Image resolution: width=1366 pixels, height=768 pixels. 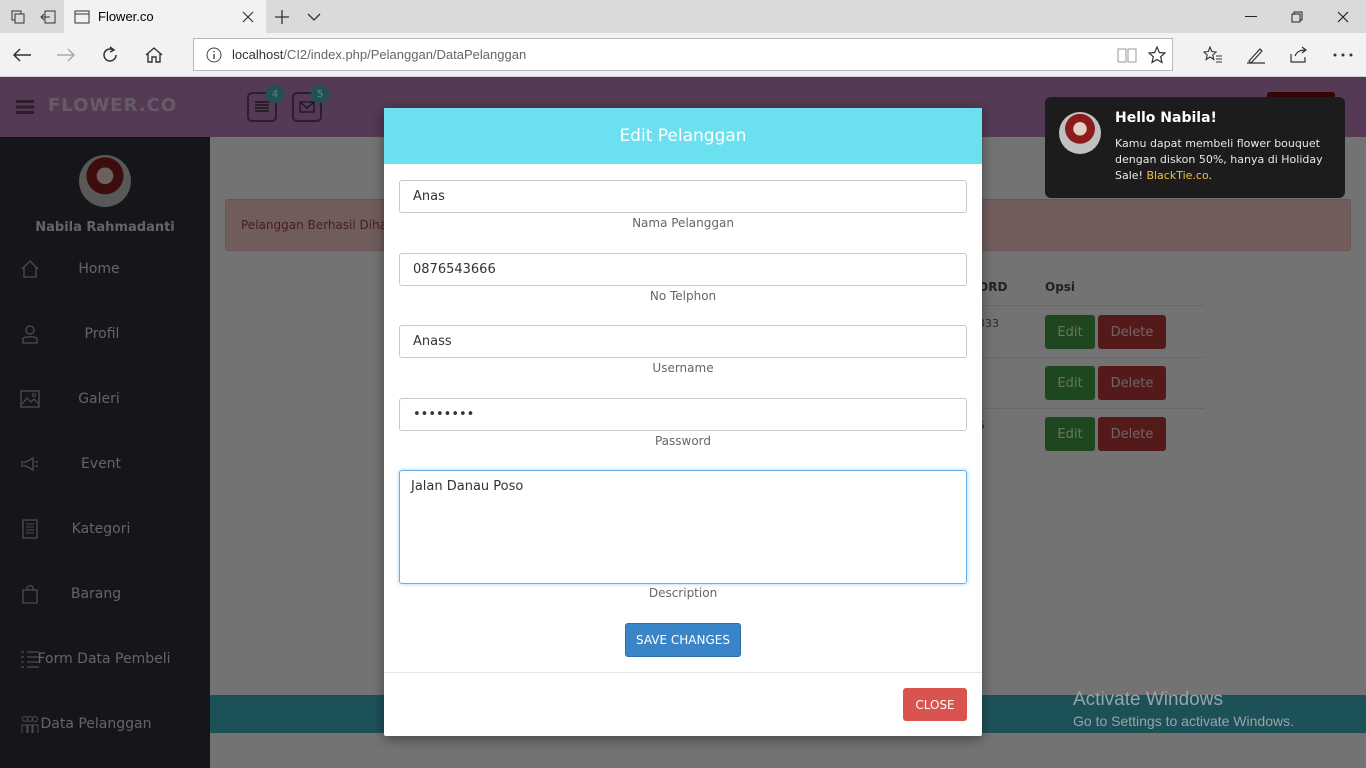 I want to click on modal-header: Edit Pelanggan, so click(x=683, y=136).